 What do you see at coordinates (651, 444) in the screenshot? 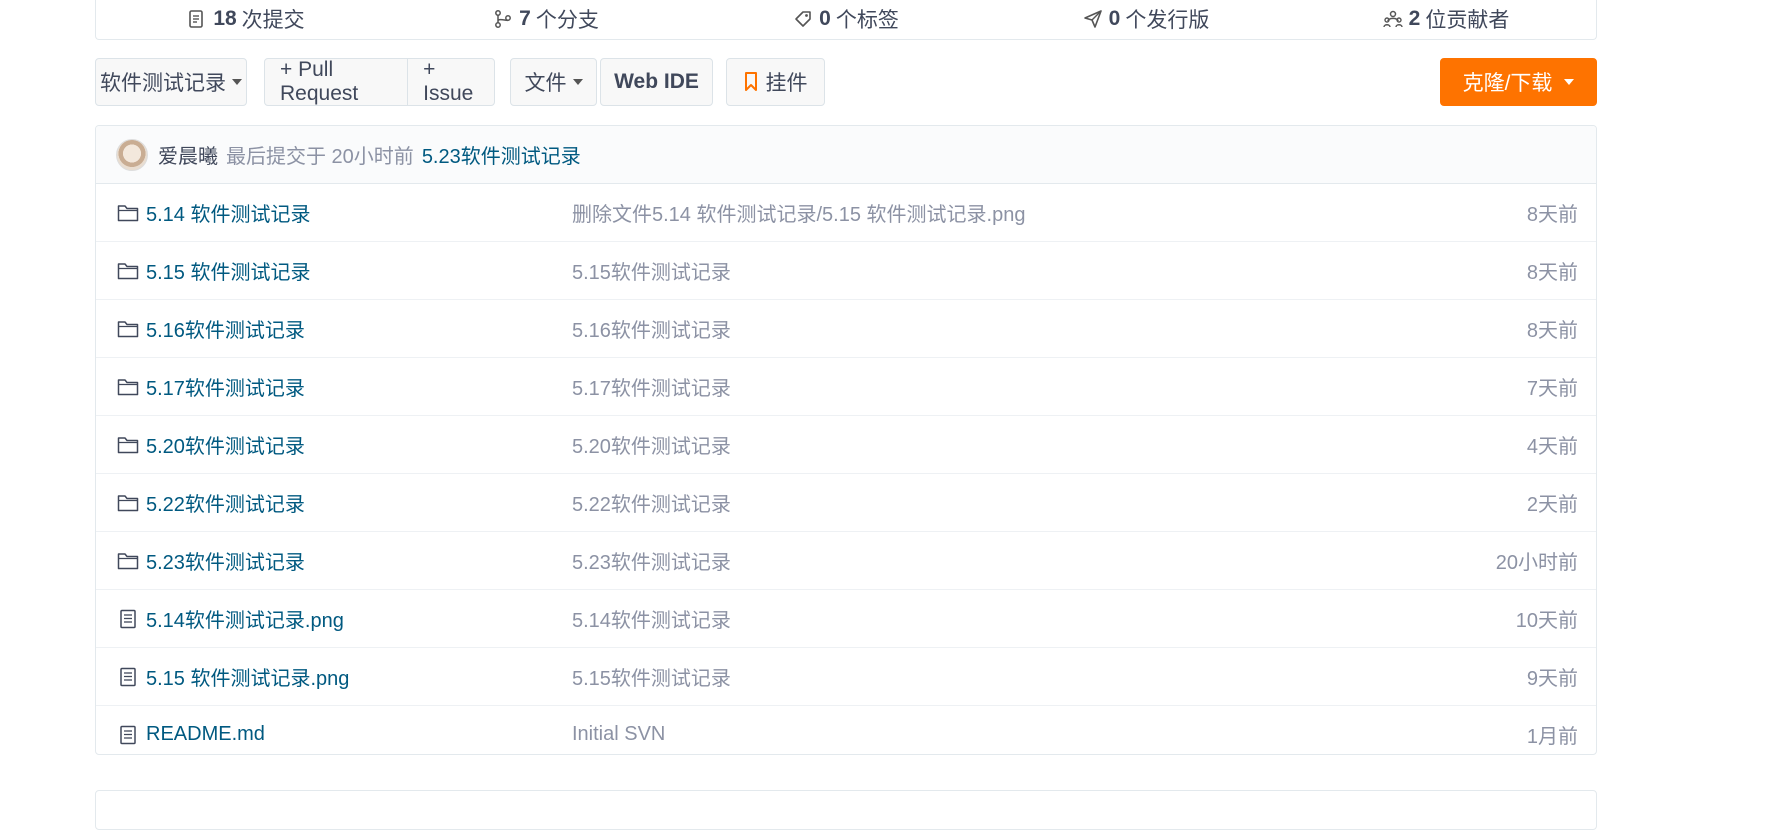
I see `file-commit-message: 5.20软件测试记录` at bounding box center [651, 444].